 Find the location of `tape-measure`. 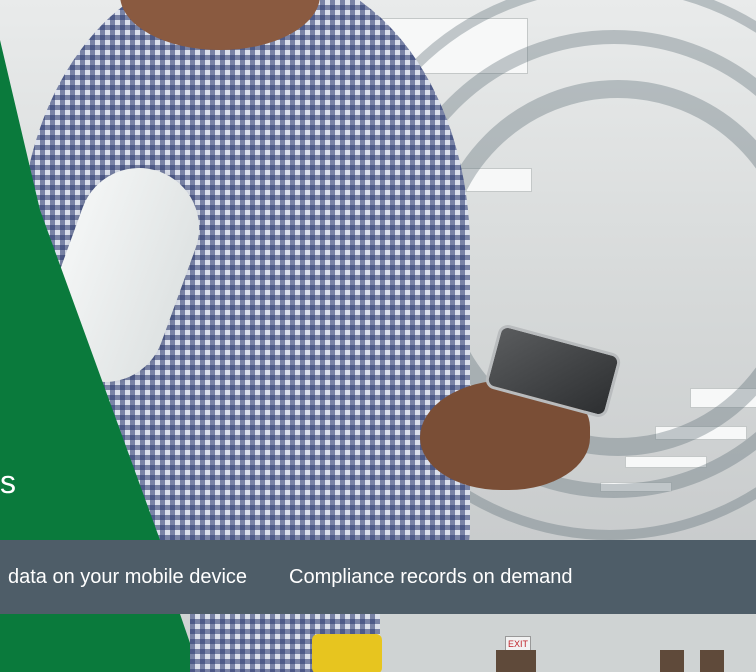

tape-measure is located at coordinates (347, 653).